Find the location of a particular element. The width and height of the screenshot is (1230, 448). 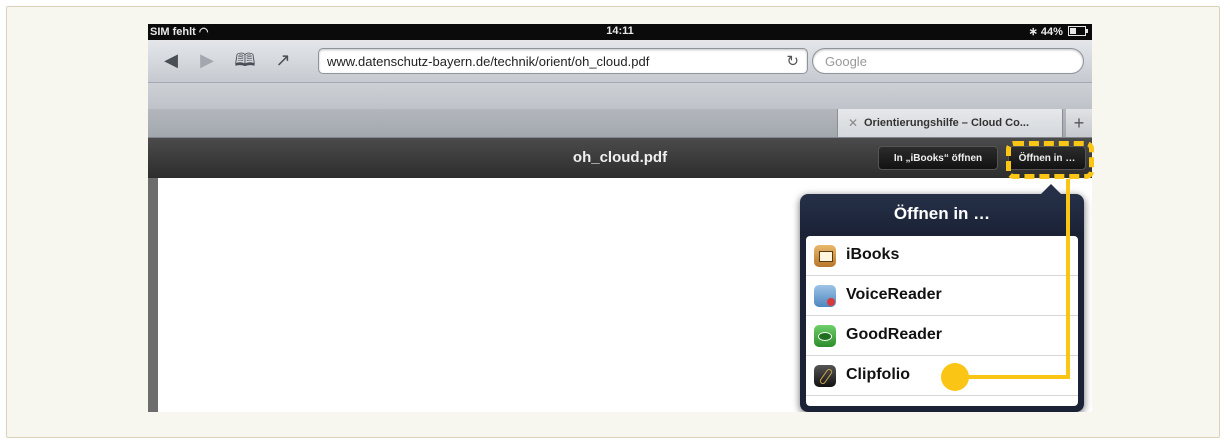

battery-percent: 44% is located at coordinates (1051, 32).